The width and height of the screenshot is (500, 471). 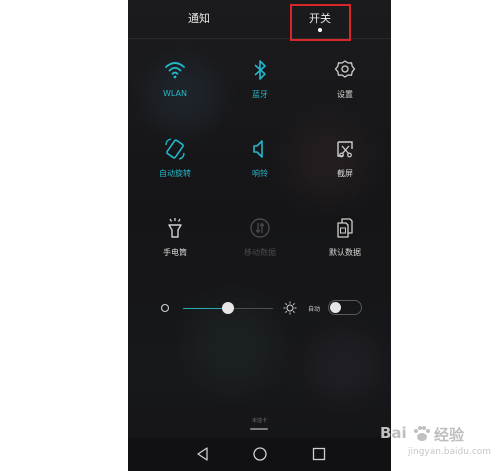 I want to click on toggle-wlan: WLAN, so click(x=175, y=90).